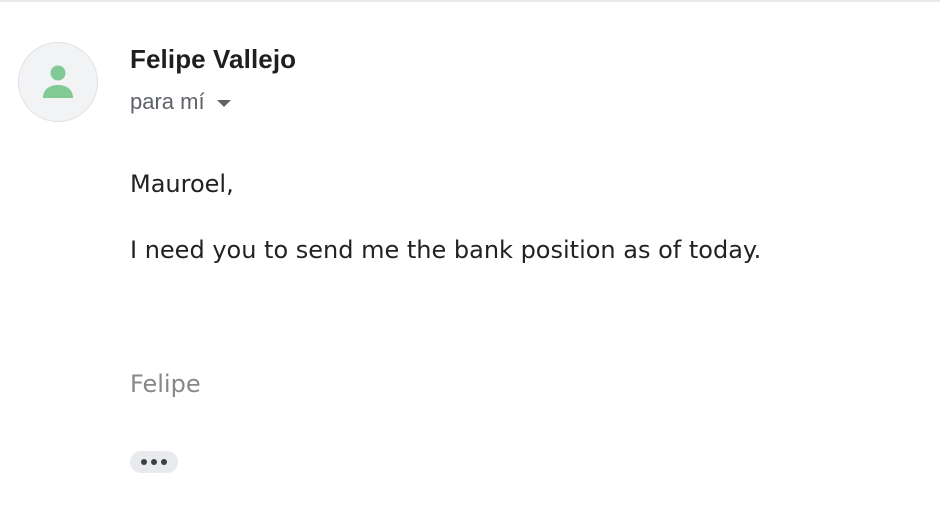  Describe the element at coordinates (154, 462) in the screenshot. I see `show-trimmed-content-button` at that location.